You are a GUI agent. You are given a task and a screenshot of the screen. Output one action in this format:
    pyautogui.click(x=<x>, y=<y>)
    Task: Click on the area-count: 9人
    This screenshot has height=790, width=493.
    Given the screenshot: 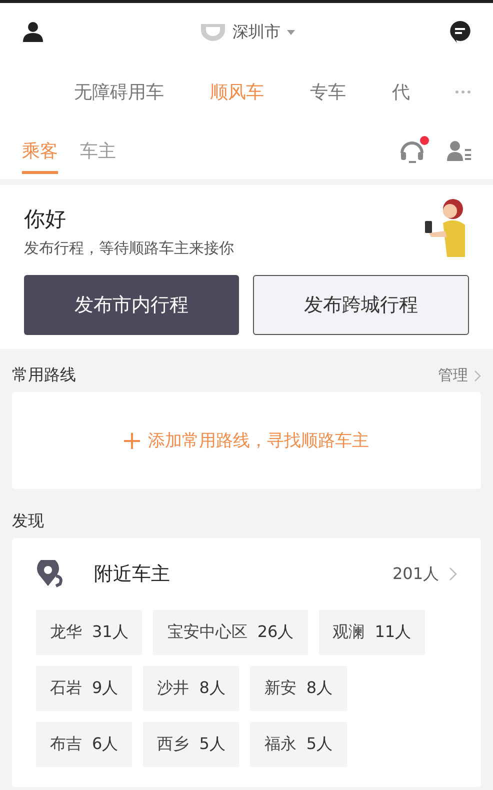 What is the action you would take?
    pyautogui.click(x=105, y=688)
    